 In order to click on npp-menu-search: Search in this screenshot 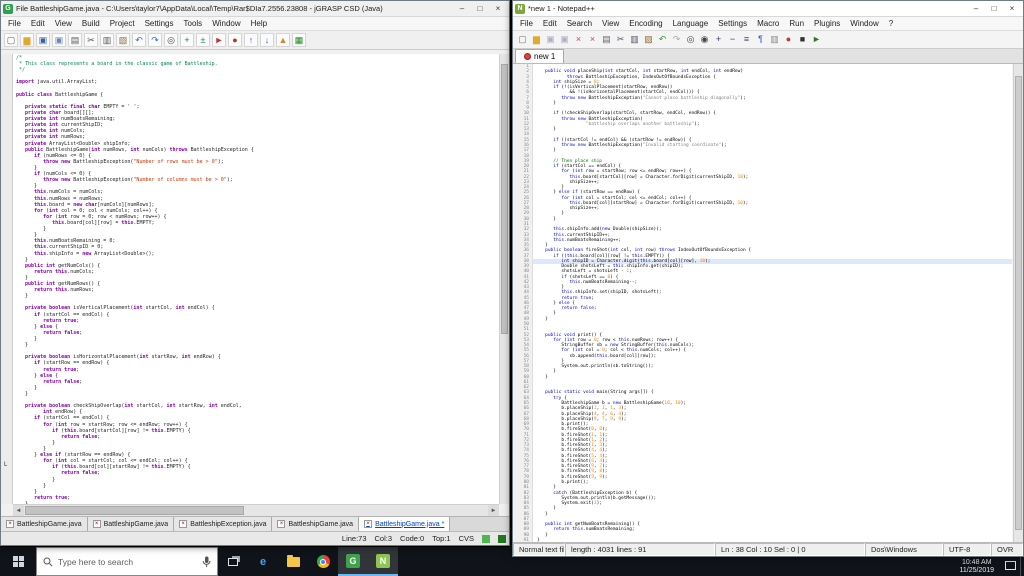, I will do `click(579, 23)`.